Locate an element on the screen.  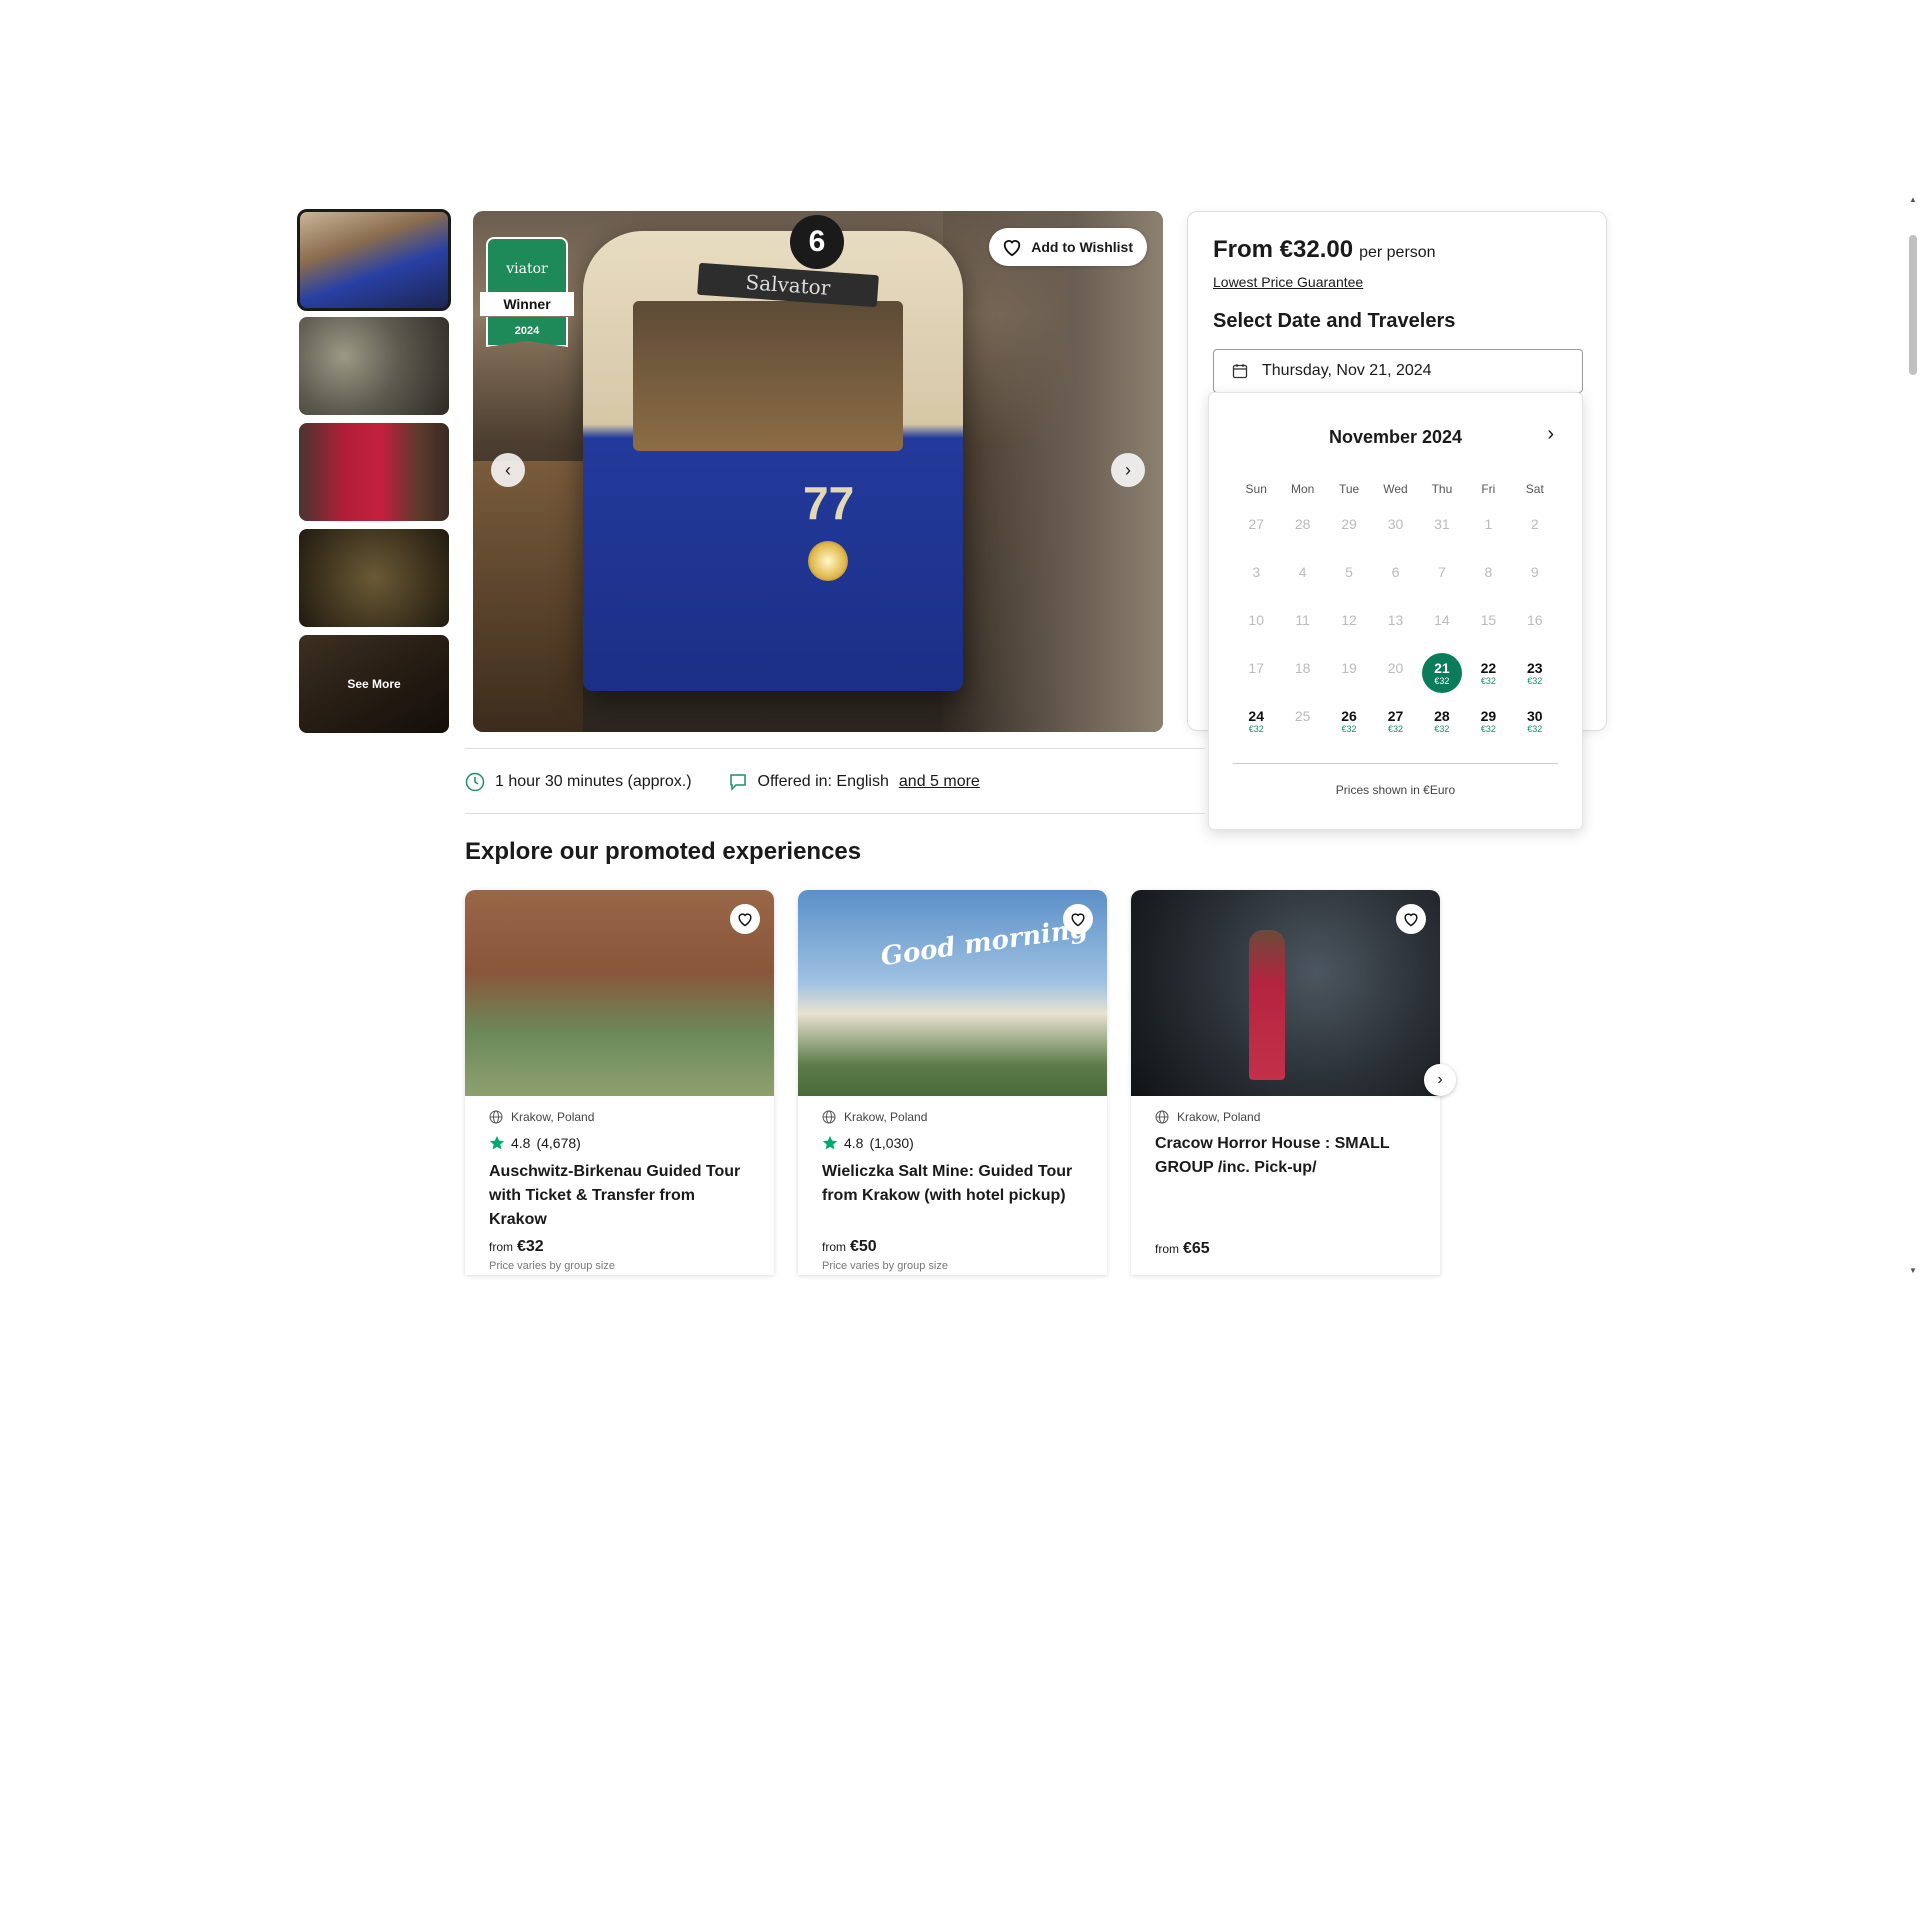
day-number: 1 is located at coordinates (1488, 524).